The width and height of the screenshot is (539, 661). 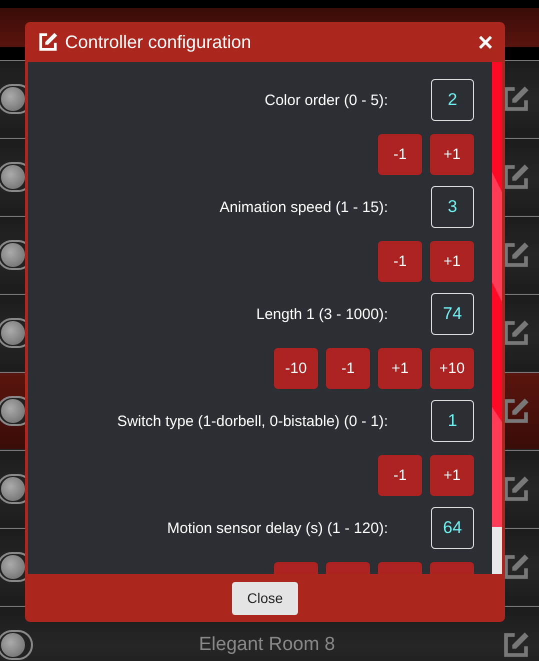 I want to click on setting-label: Length 1 (3 - 1000):, so click(x=322, y=314).